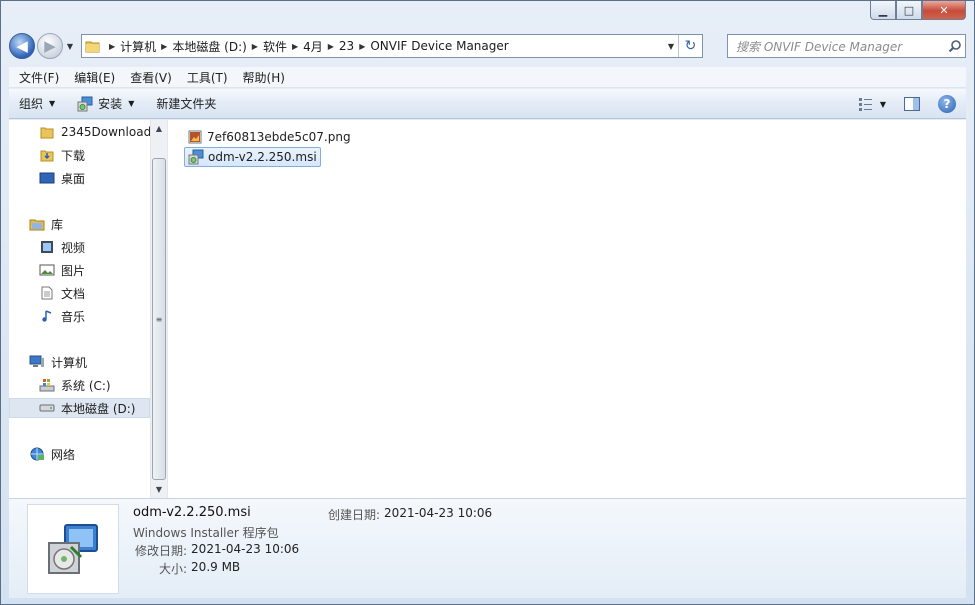 The width and height of the screenshot is (975, 605). What do you see at coordinates (85, 104) in the screenshot?
I see `installer-icon` at bounding box center [85, 104].